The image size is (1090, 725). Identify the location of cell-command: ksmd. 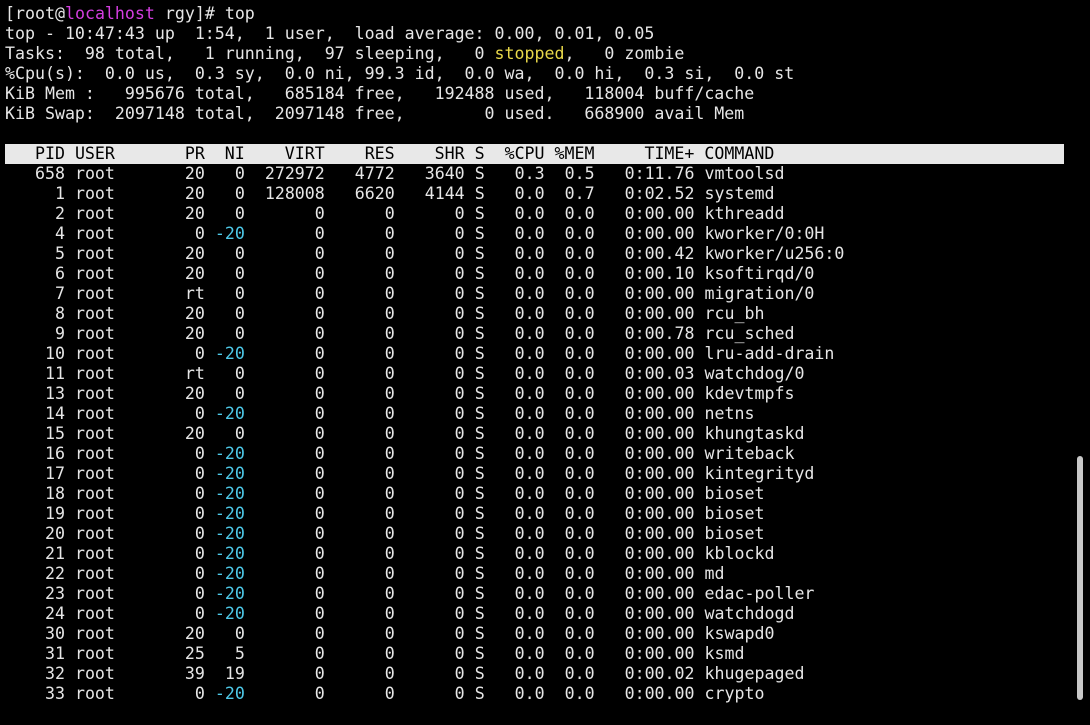
(724, 653).